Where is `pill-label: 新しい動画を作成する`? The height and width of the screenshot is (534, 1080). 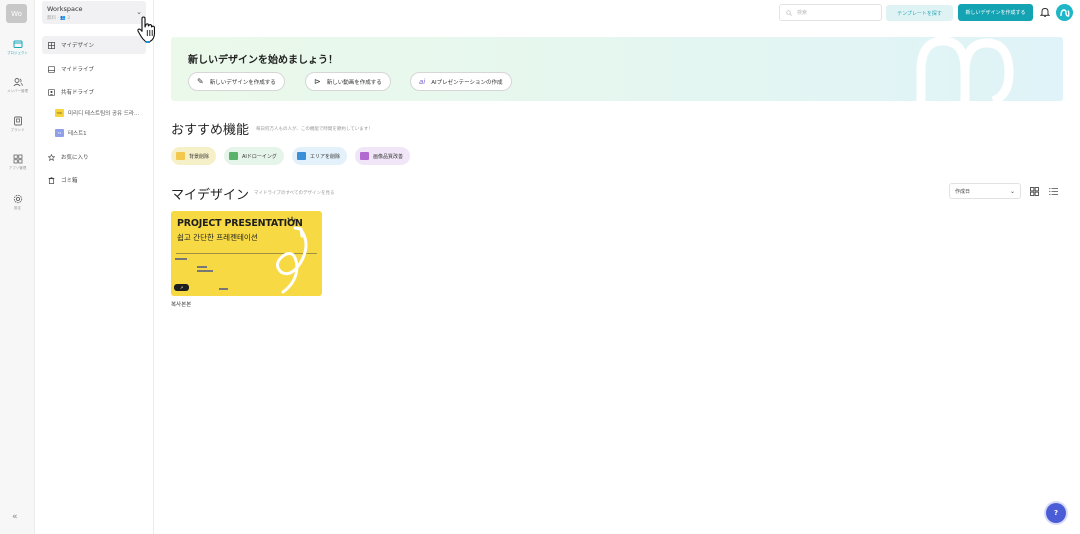 pill-label: 新しい動画を作成する is located at coordinates (354, 82).